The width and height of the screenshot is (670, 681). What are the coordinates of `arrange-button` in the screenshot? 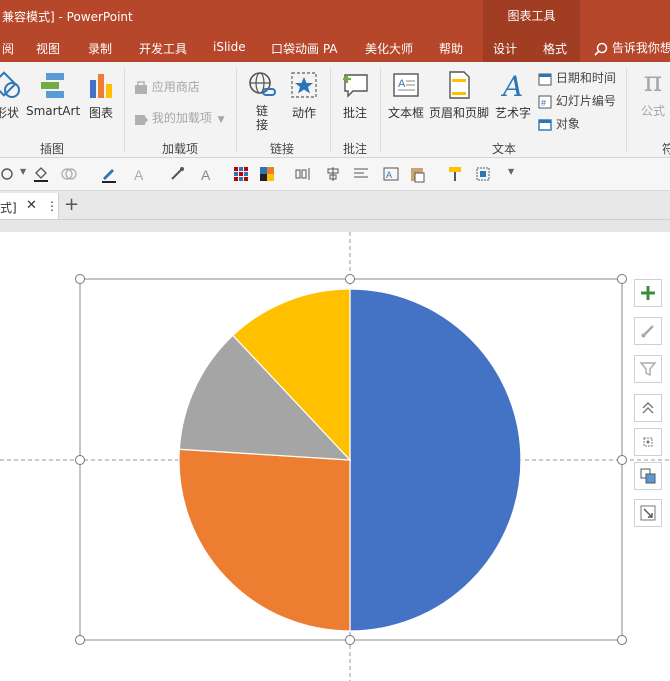 It's located at (648, 476).